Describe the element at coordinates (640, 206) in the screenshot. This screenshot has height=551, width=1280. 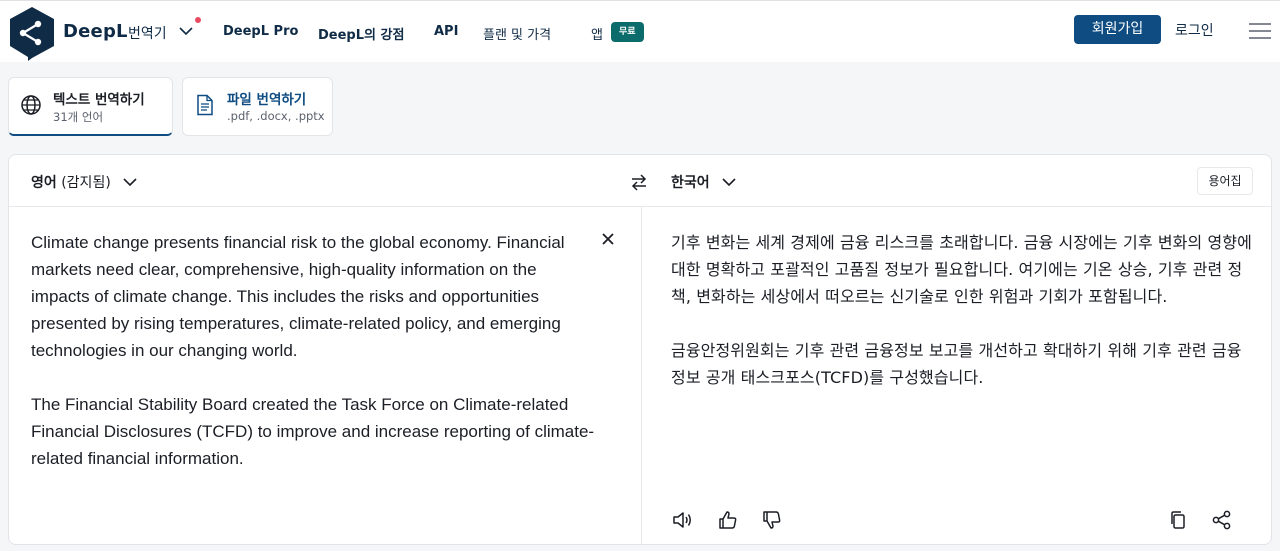
I see `panel-divider-horizontal` at that location.